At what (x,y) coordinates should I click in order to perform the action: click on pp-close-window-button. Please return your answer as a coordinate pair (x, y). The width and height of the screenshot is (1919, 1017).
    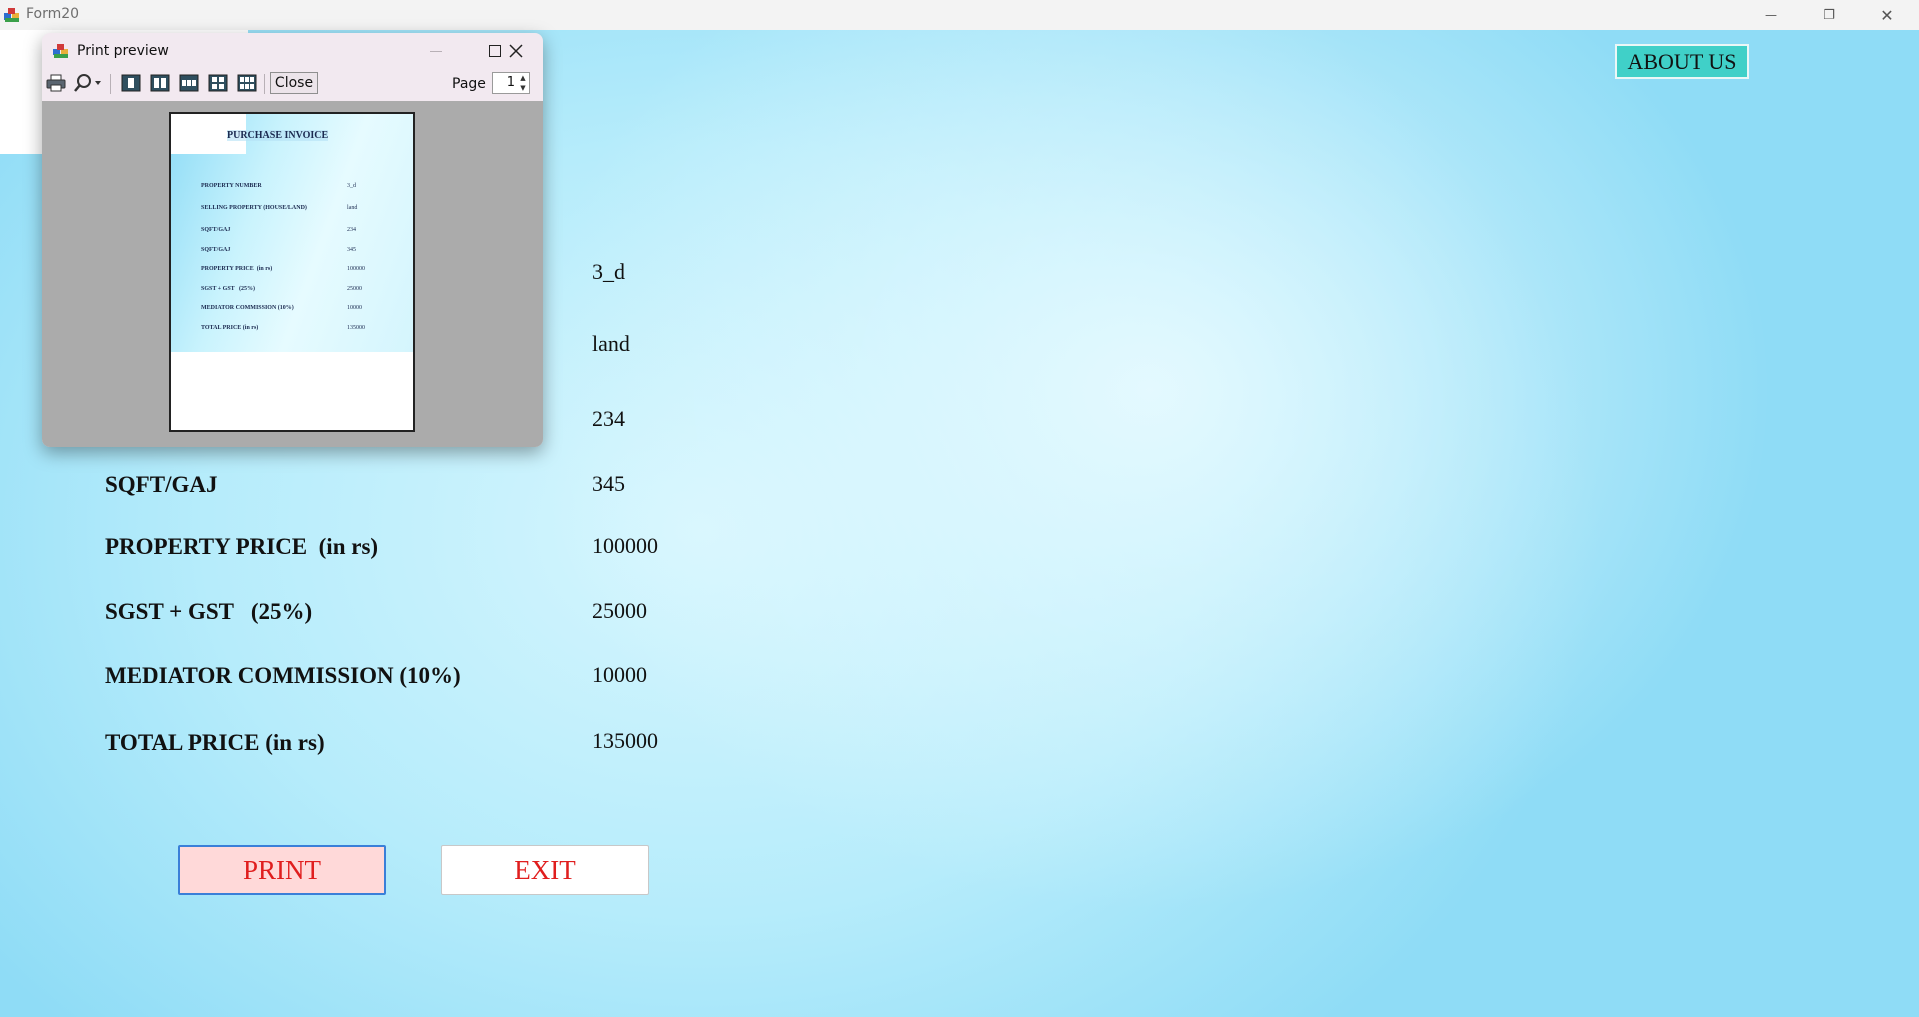
    Looking at the image, I should click on (516, 51).